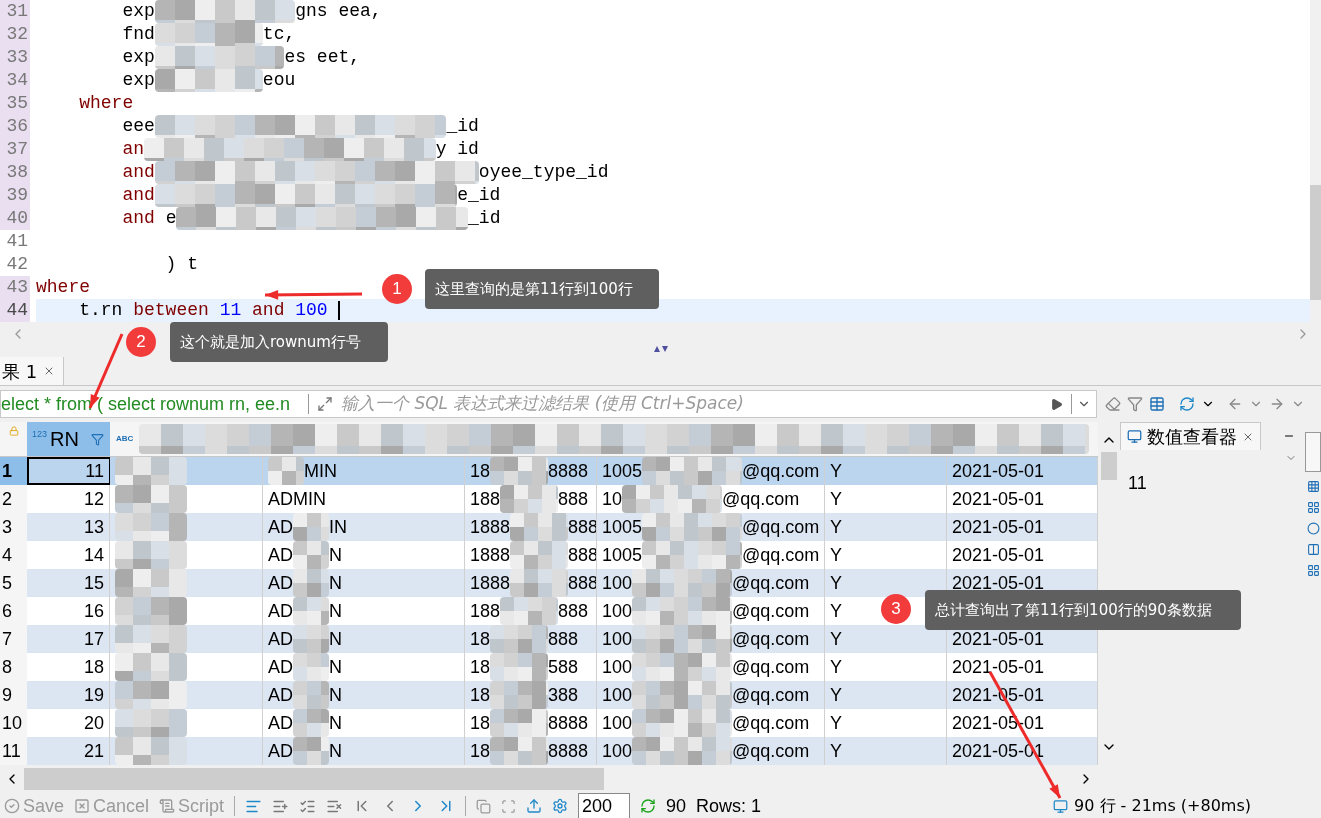 This screenshot has width=1321, height=818. I want to click on panel-tab: 数值查看器, so click(1190, 436).